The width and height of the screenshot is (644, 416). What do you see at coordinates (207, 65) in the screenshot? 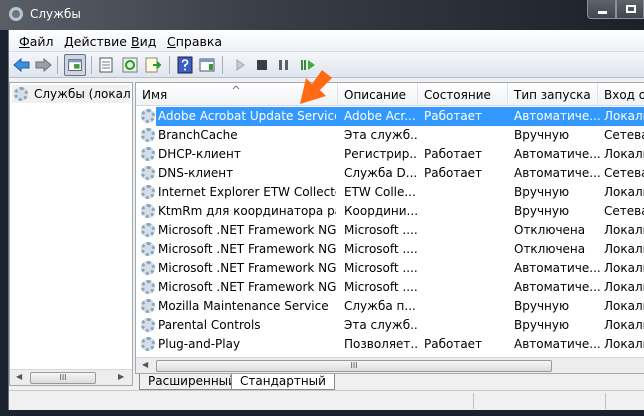
I see `action-pane-icon` at bounding box center [207, 65].